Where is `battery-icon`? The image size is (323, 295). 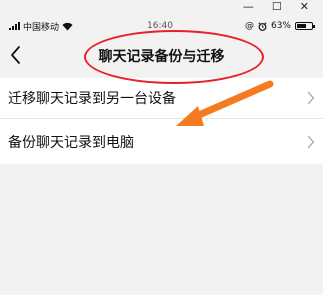 battery-icon is located at coordinates (305, 26).